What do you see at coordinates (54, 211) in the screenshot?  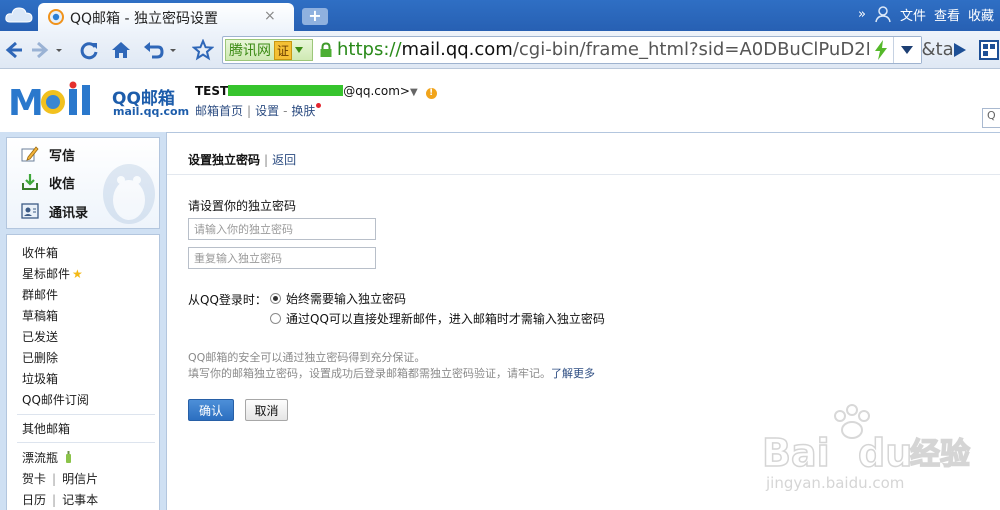 I see `contacts-button: 通讯录` at bounding box center [54, 211].